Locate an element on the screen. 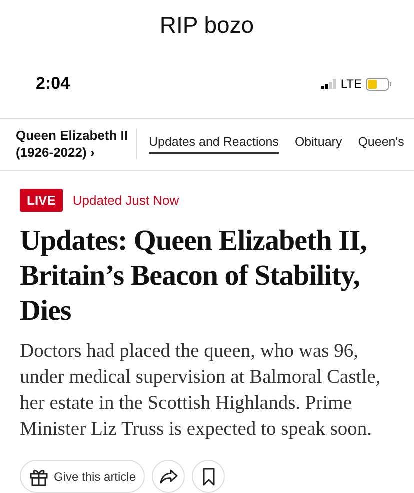 This screenshot has width=414, height=493. signal-icon is located at coordinates (328, 84).